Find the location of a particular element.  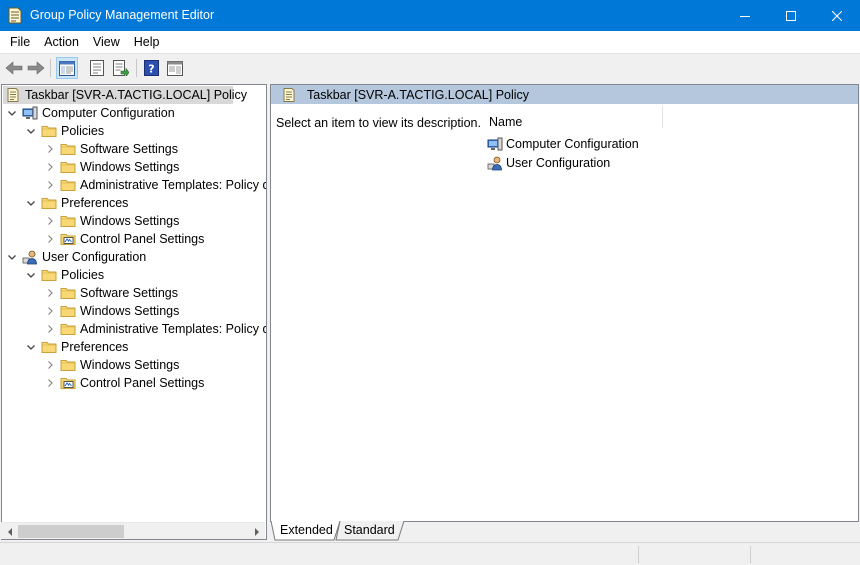

tree-item-user-pref-windows-settings: Windows Settings is located at coordinates (111, 365).